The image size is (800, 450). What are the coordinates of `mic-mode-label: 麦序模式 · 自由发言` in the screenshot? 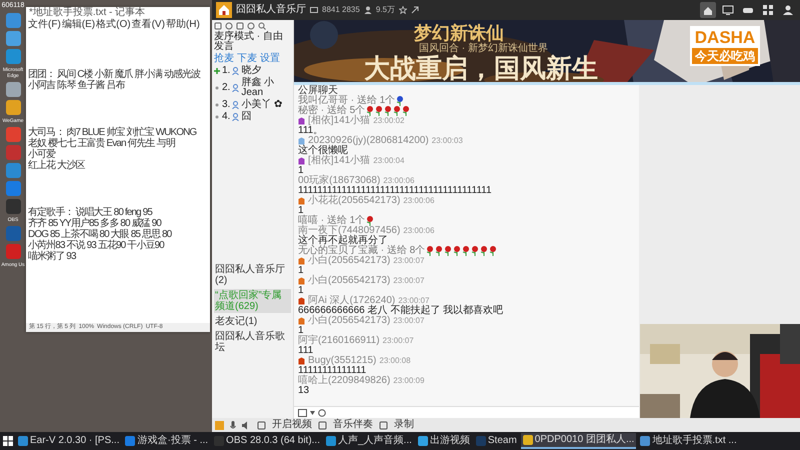 It's located at (249, 42).